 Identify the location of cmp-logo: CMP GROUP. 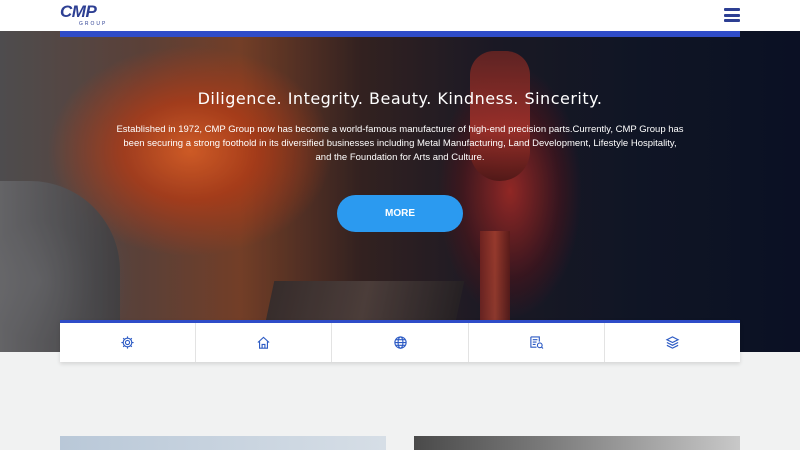
(84, 15).